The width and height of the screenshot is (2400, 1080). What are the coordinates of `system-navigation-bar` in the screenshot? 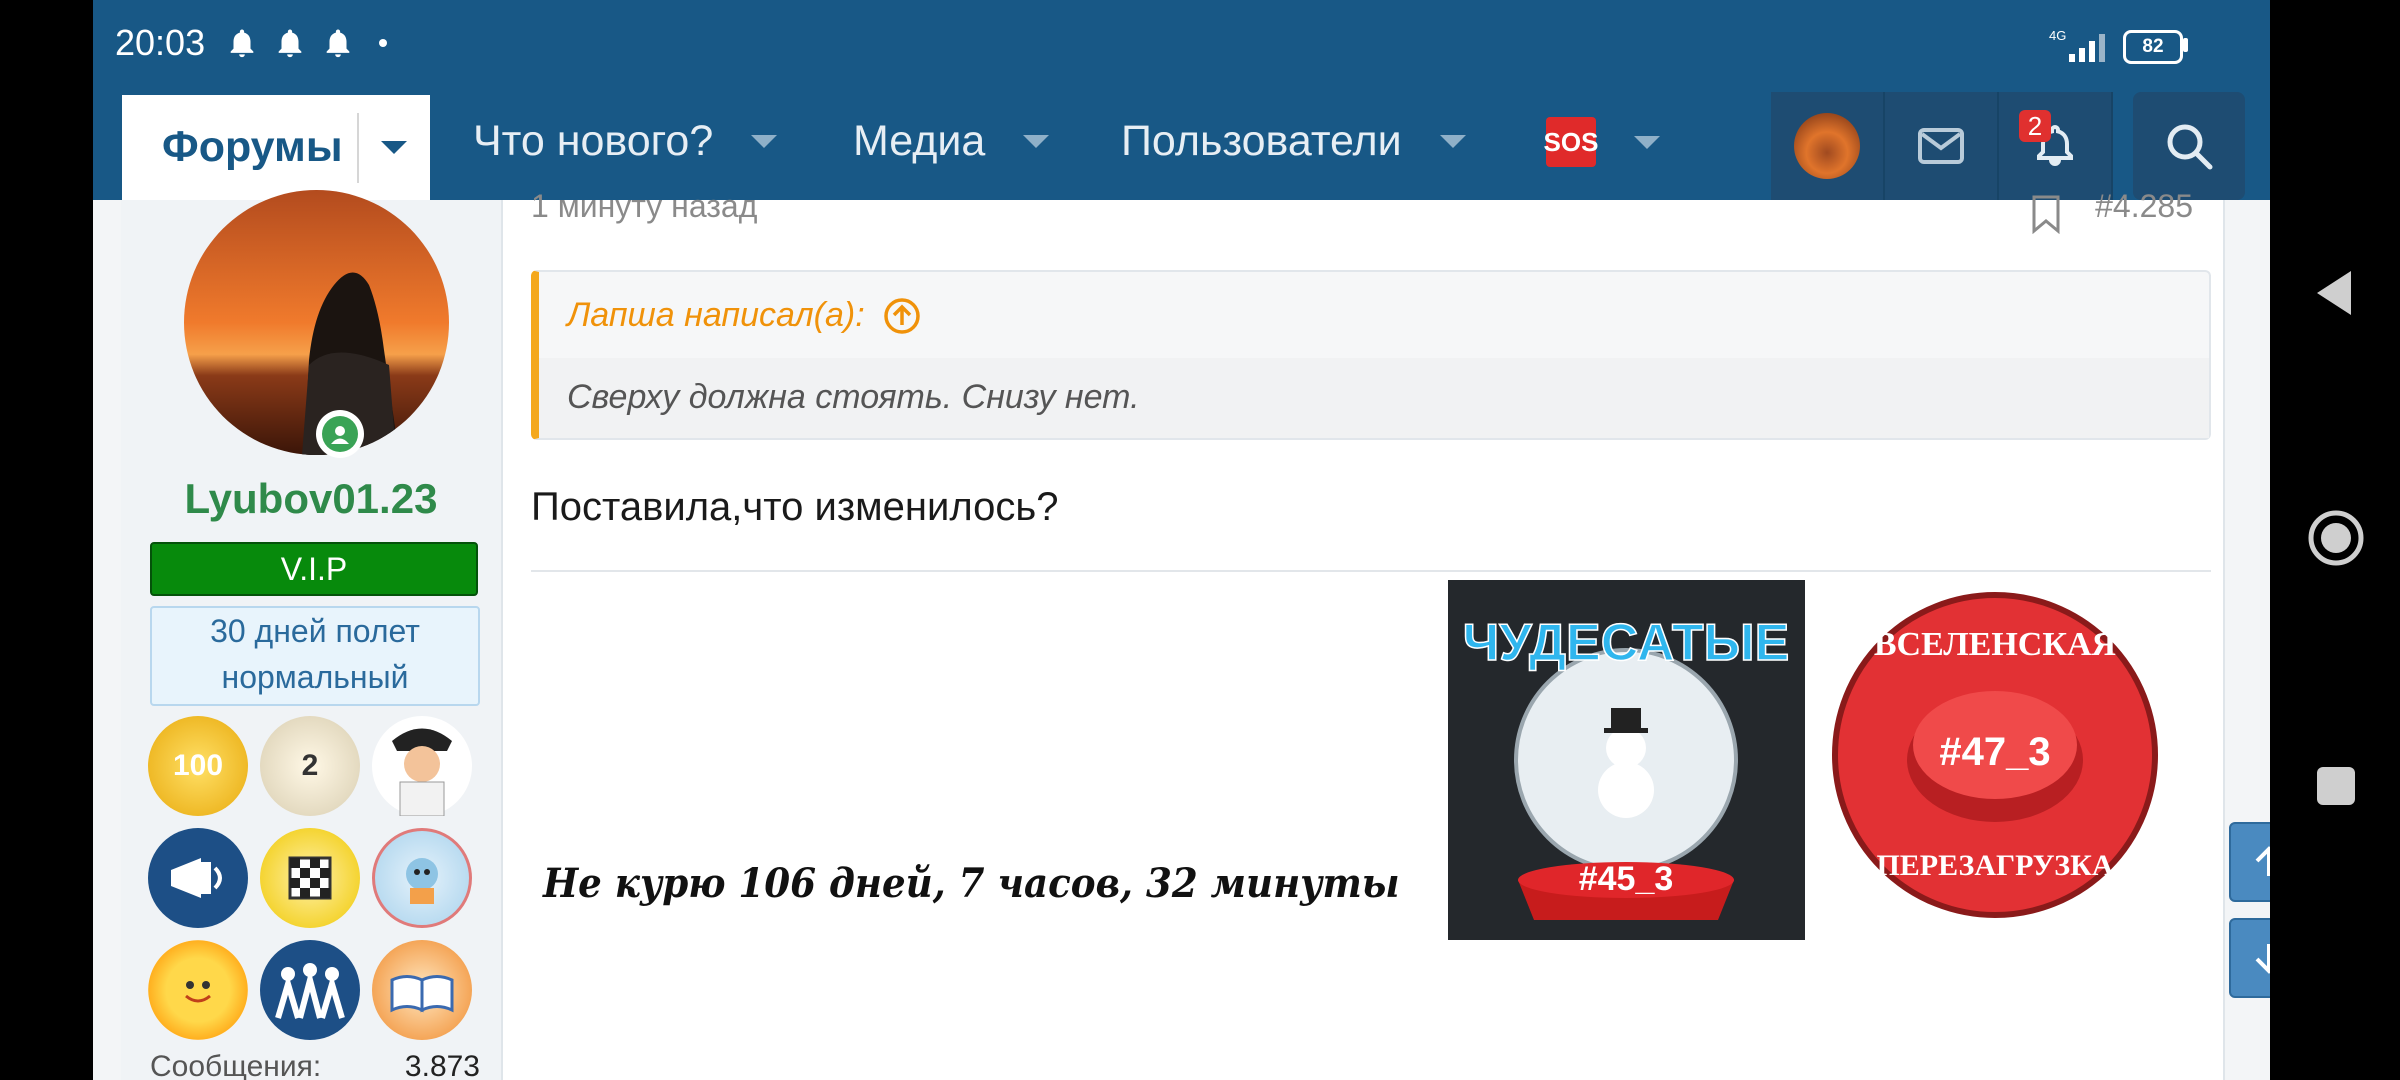 It's located at (2335, 540).